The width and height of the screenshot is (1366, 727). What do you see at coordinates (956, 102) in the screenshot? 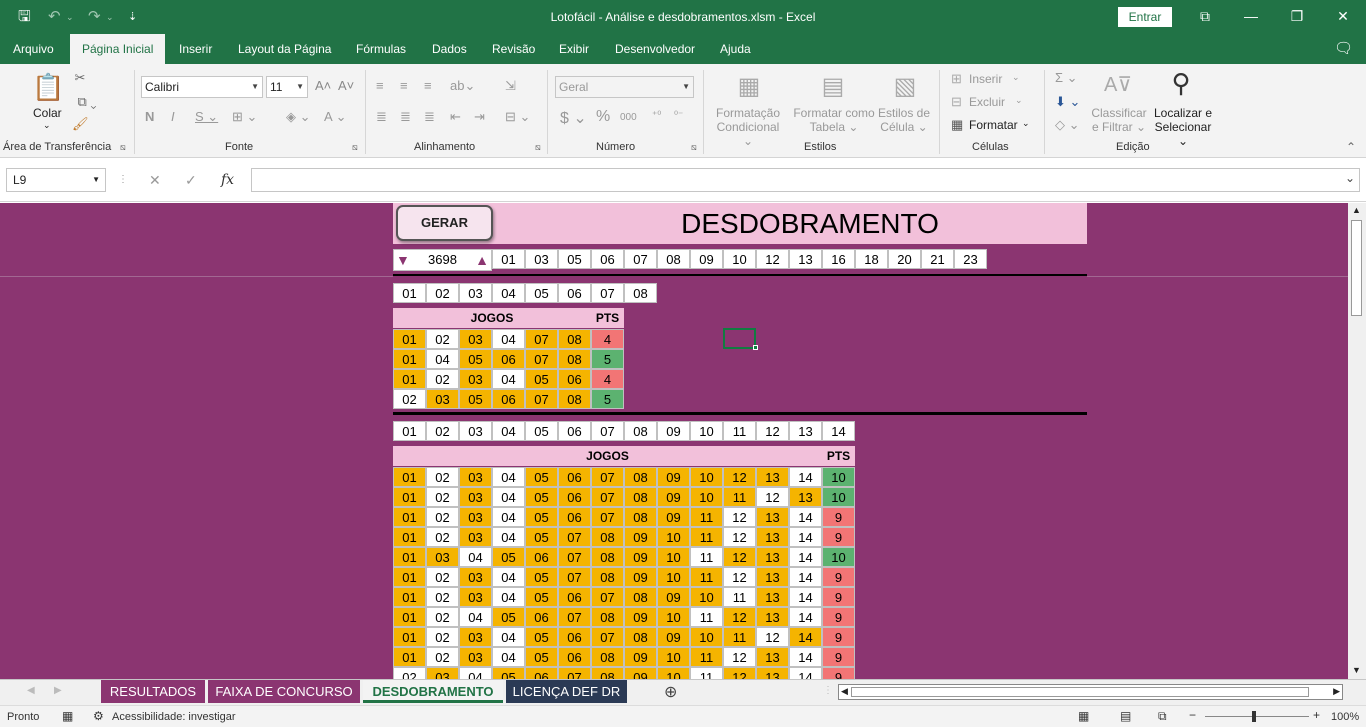
I see `delete-cells-icon: ⊟` at bounding box center [956, 102].